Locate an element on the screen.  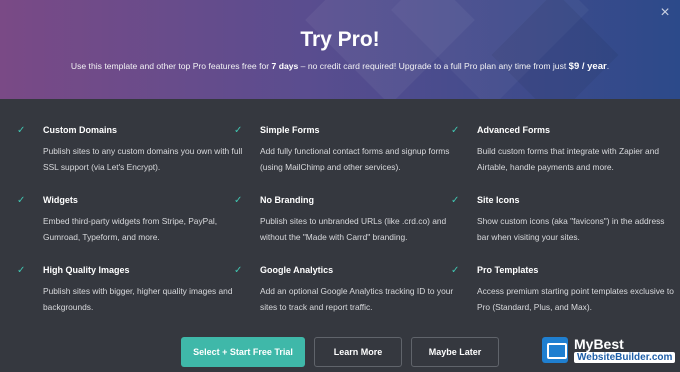
watermark-line2: WebsiteBuilder.com is located at coordinates (625, 357).